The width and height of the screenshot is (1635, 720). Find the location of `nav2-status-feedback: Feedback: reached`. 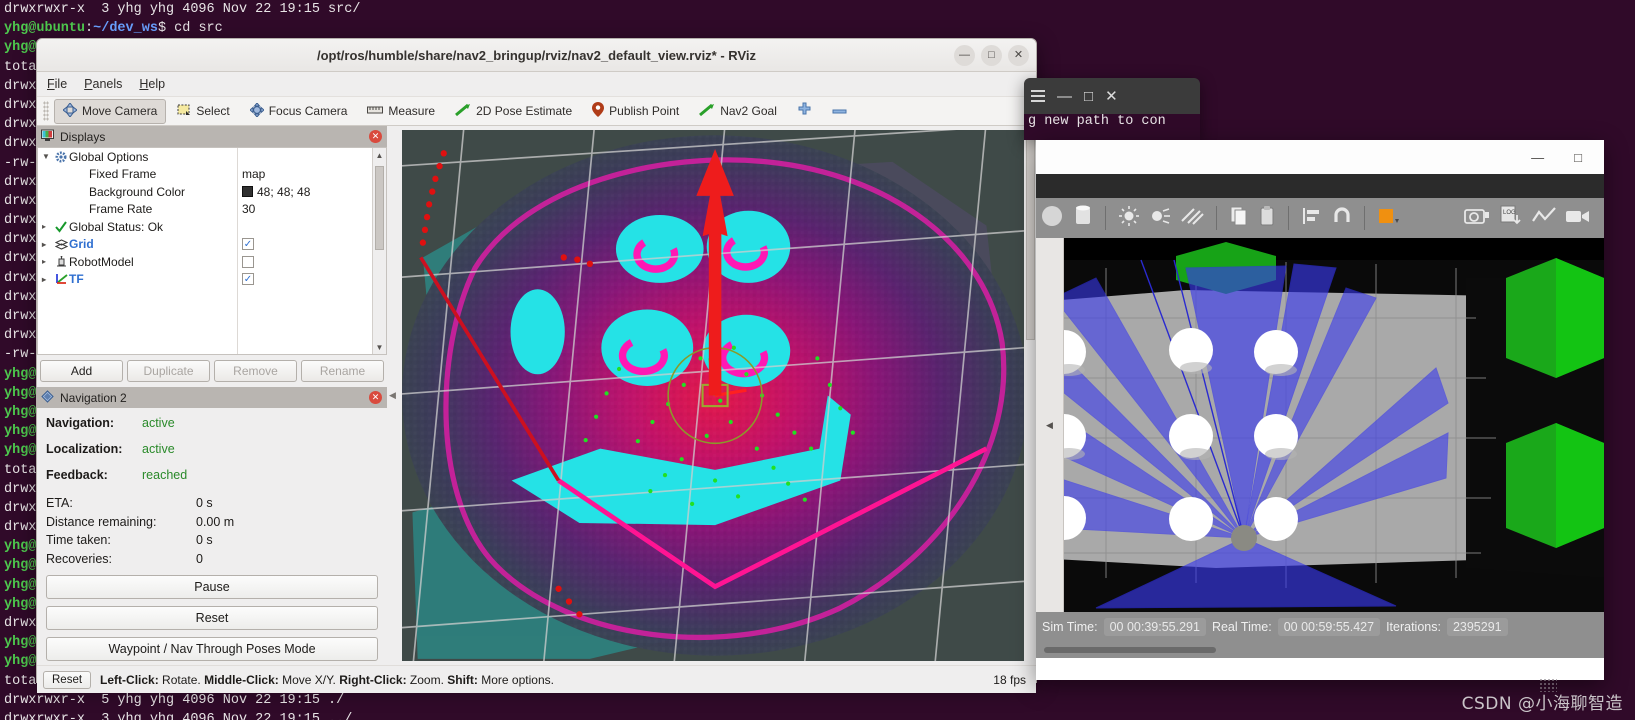

nav2-status-feedback: Feedback: reached is located at coordinates (212, 475).